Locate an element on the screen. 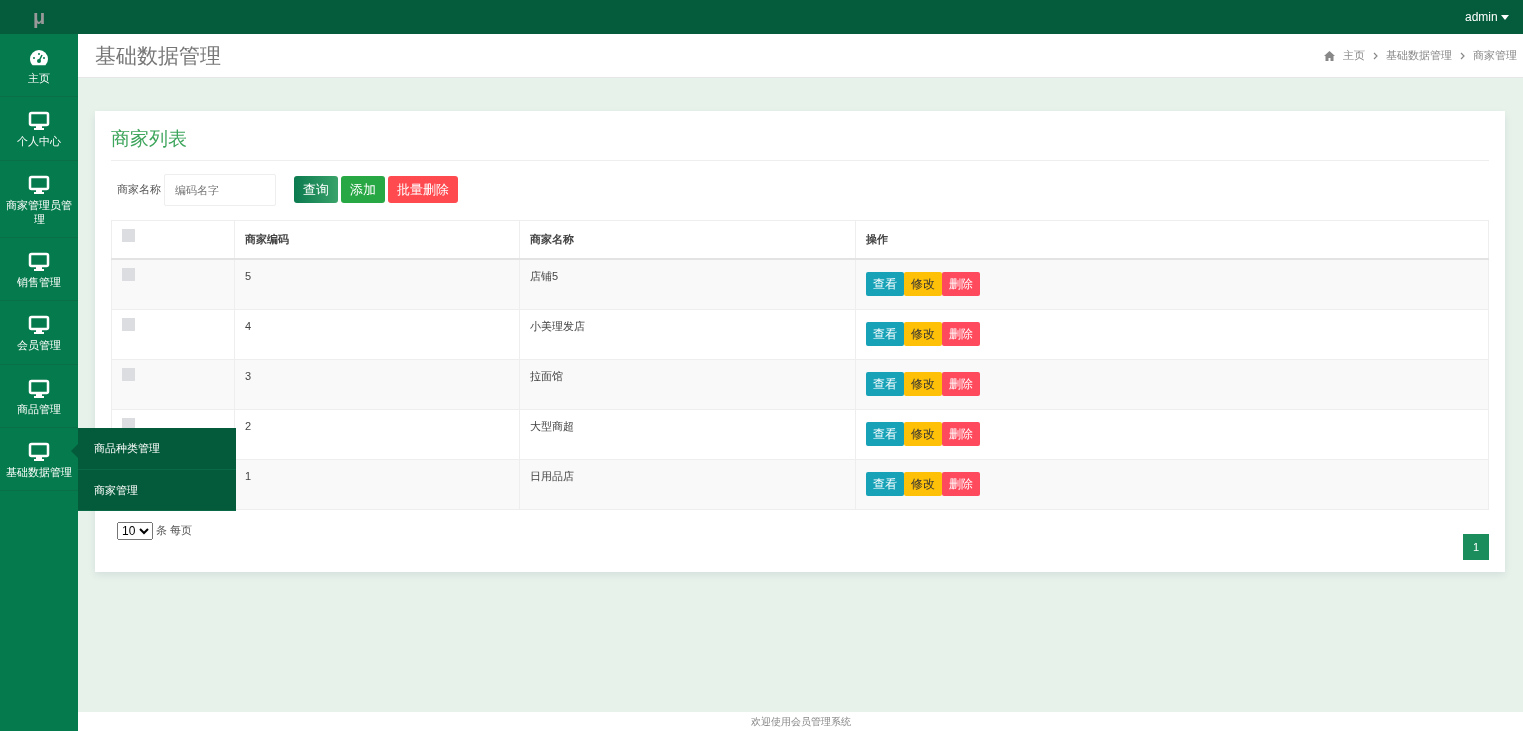  search-label: 商家名称 is located at coordinates (139, 190).